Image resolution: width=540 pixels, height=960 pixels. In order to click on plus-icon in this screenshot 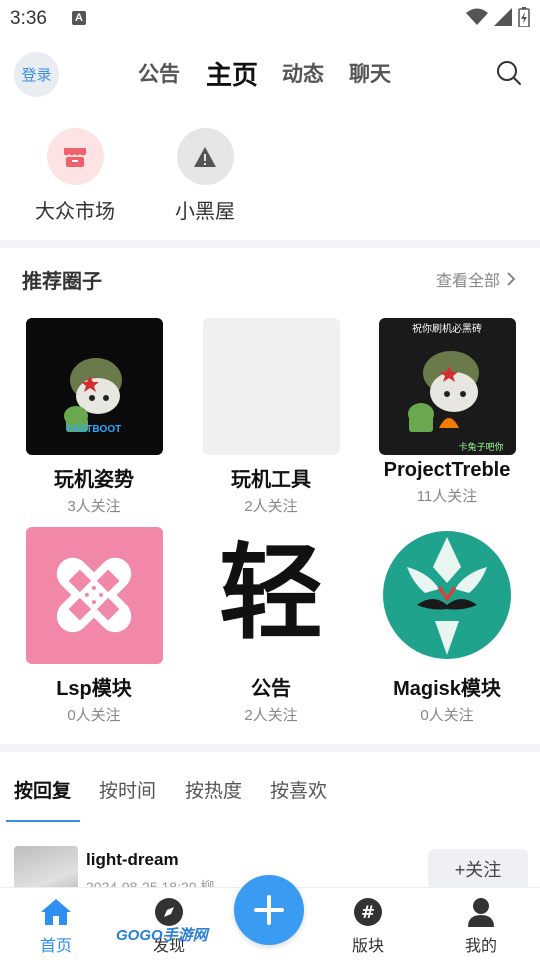, I will do `click(269, 910)`.